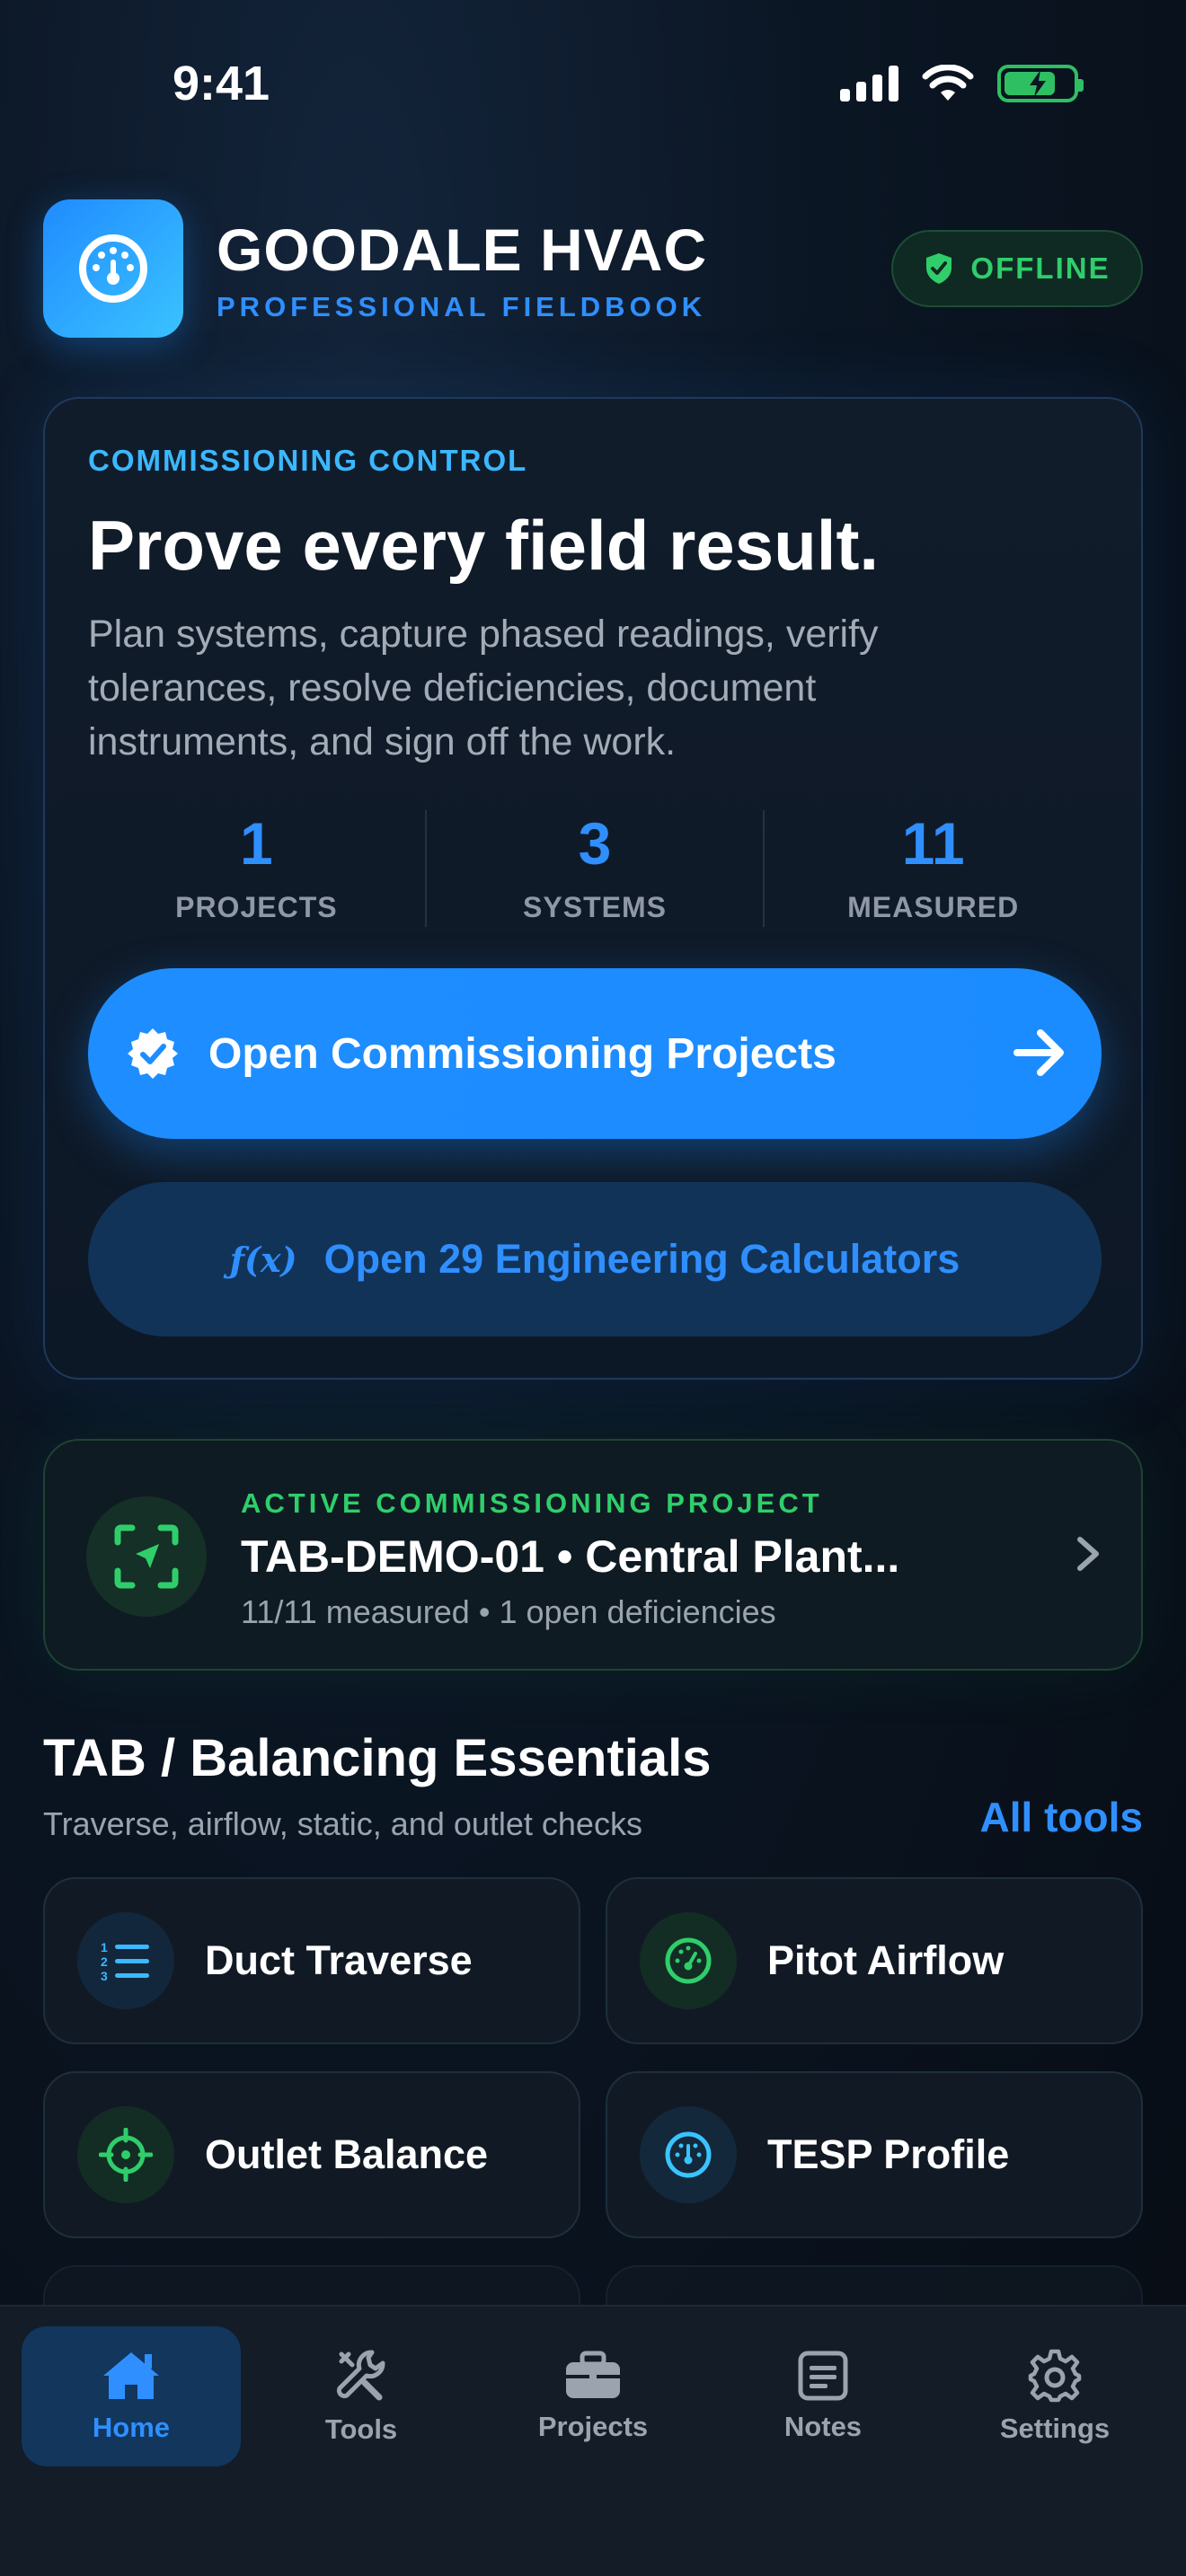  What do you see at coordinates (104, 1975) in the screenshot?
I see `svg-text: 3` at bounding box center [104, 1975].